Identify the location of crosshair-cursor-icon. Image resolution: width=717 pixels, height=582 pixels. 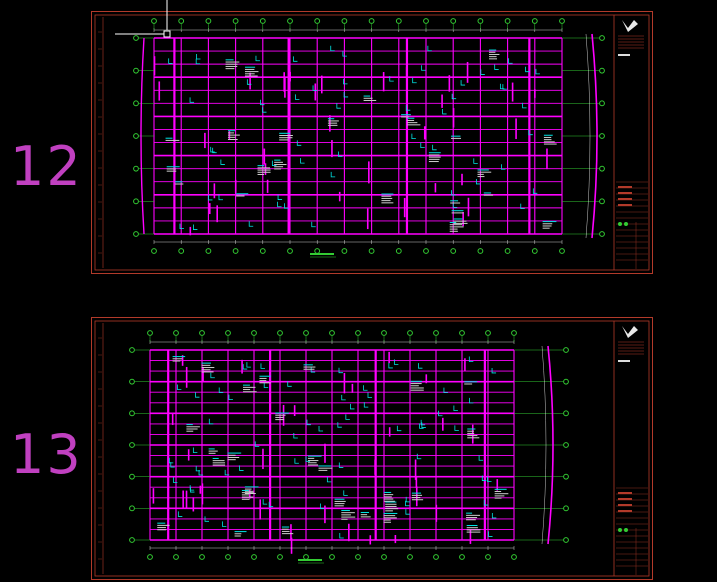
(155, 25).